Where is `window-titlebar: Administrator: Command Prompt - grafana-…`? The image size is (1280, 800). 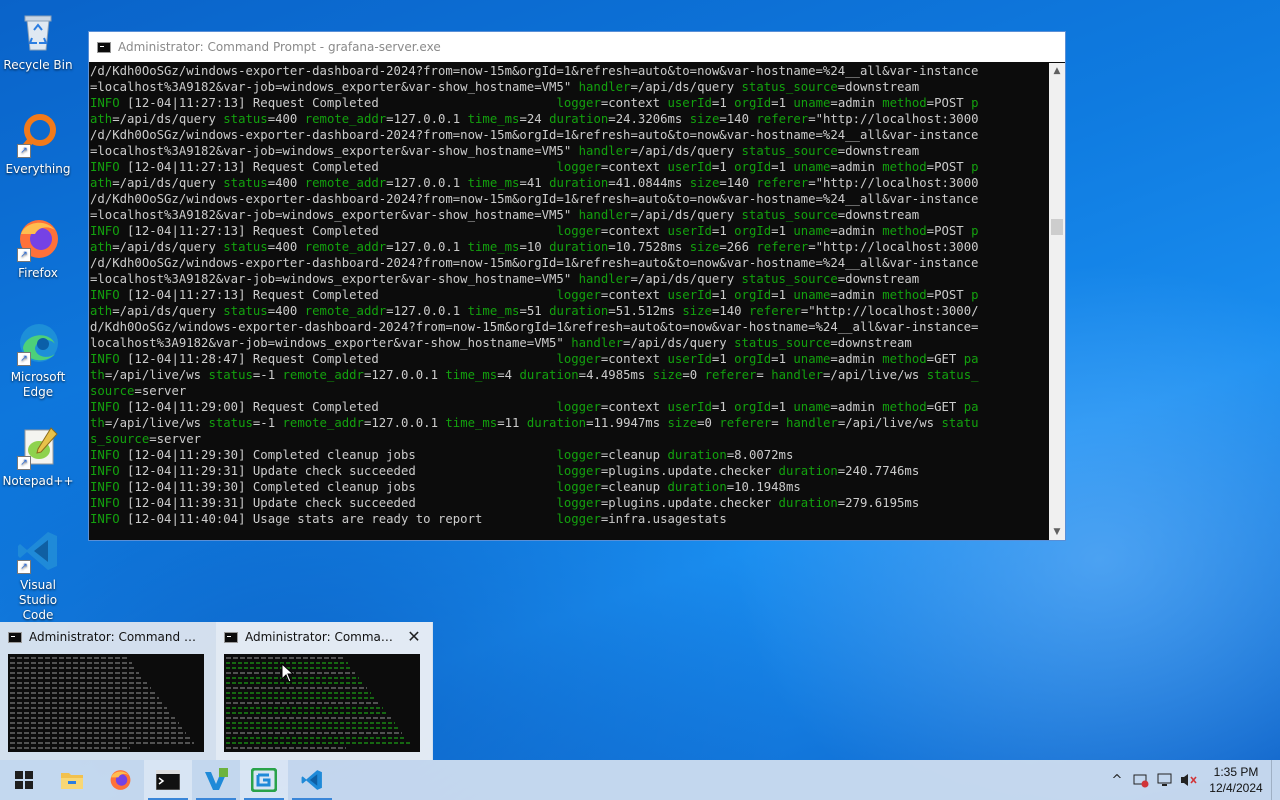
window-titlebar: Administrator: Command Prompt - grafana-… is located at coordinates (577, 47).